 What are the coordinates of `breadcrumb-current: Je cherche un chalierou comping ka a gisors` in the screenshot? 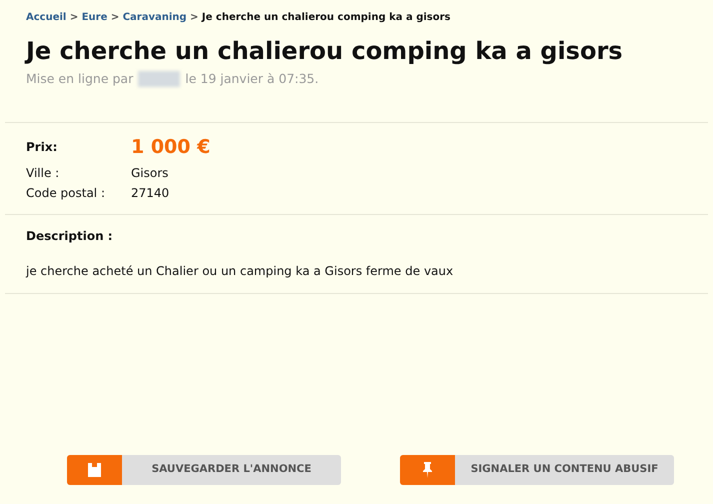 It's located at (326, 17).